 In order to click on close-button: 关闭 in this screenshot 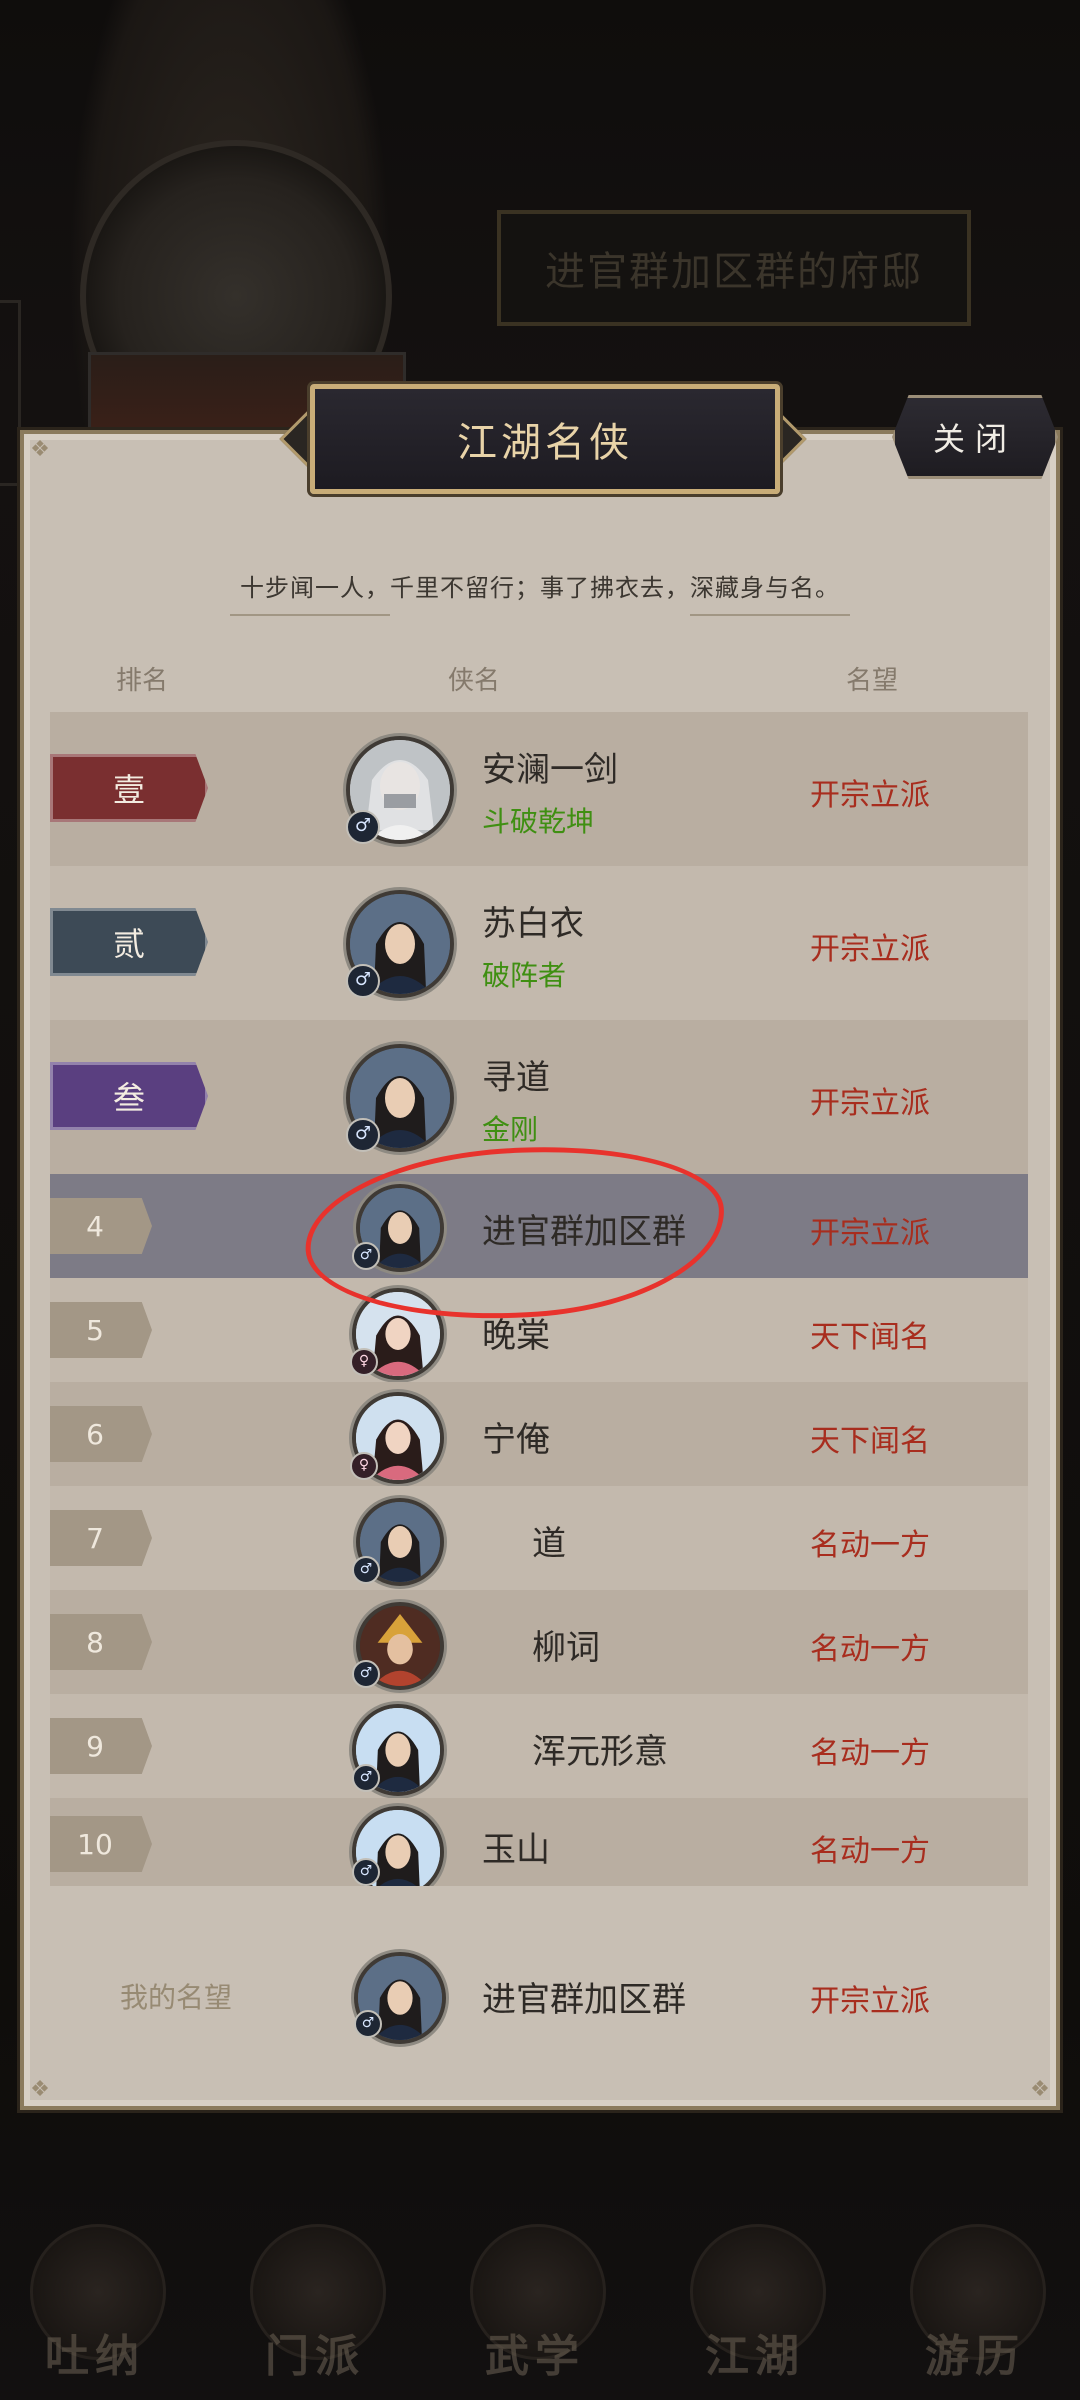, I will do `click(975, 437)`.